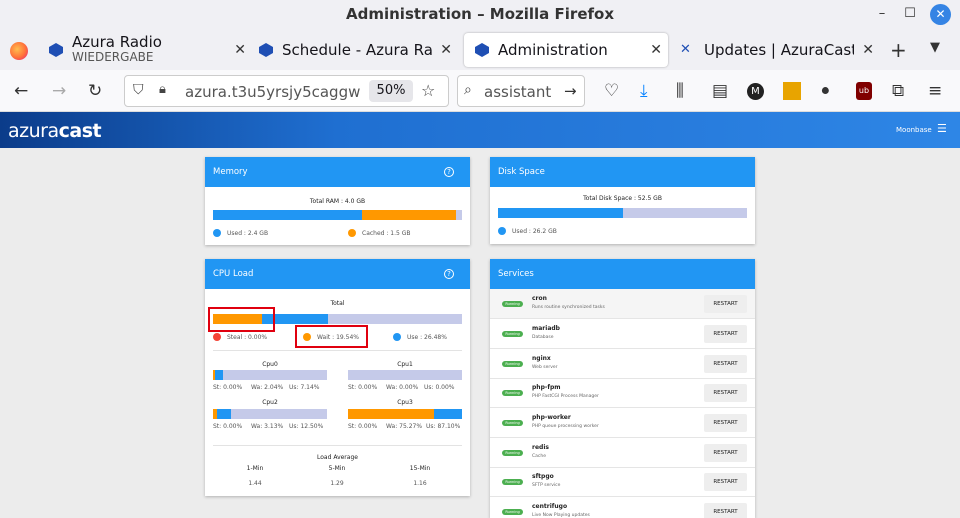 The width and height of the screenshot is (960, 518). Describe the element at coordinates (267, 387) in the screenshot. I see `cpu0-wa: Wa: 2.04%` at that location.